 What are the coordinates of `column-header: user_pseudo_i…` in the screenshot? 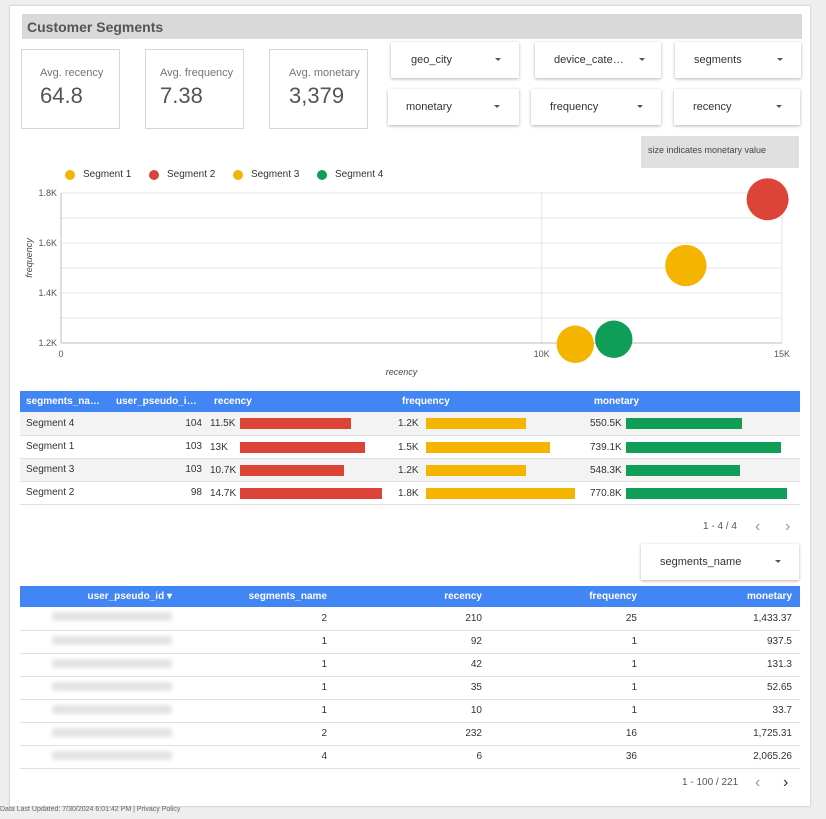 It's located at (159, 401).